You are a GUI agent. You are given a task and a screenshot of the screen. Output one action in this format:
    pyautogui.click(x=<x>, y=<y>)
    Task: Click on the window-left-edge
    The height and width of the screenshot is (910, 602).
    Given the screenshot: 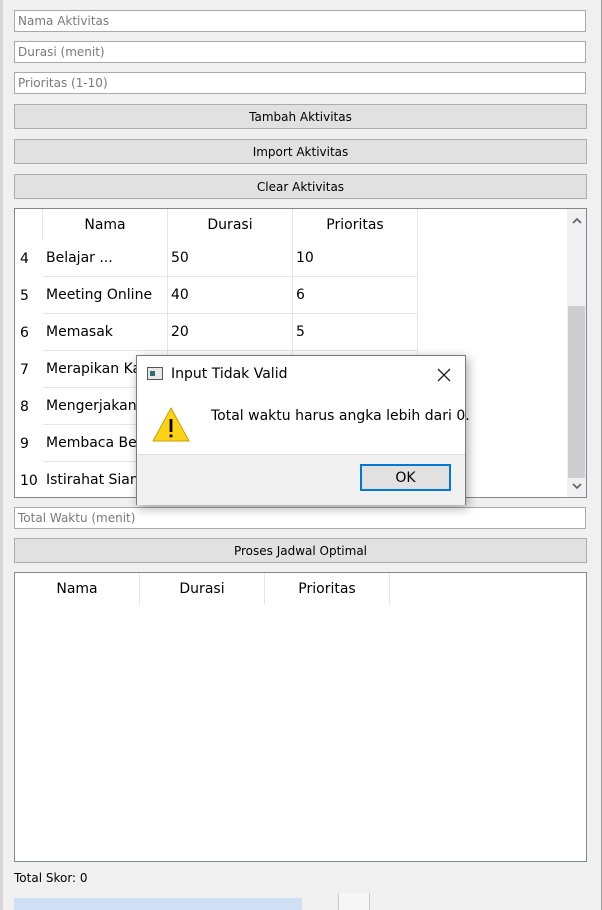 What is the action you would take?
    pyautogui.click(x=1, y=455)
    